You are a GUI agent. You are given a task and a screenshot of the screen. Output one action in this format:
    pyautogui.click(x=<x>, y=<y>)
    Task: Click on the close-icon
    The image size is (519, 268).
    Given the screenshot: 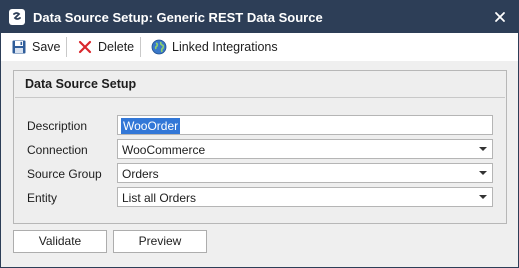 What is the action you would take?
    pyautogui.click(x=500, y=17)
    